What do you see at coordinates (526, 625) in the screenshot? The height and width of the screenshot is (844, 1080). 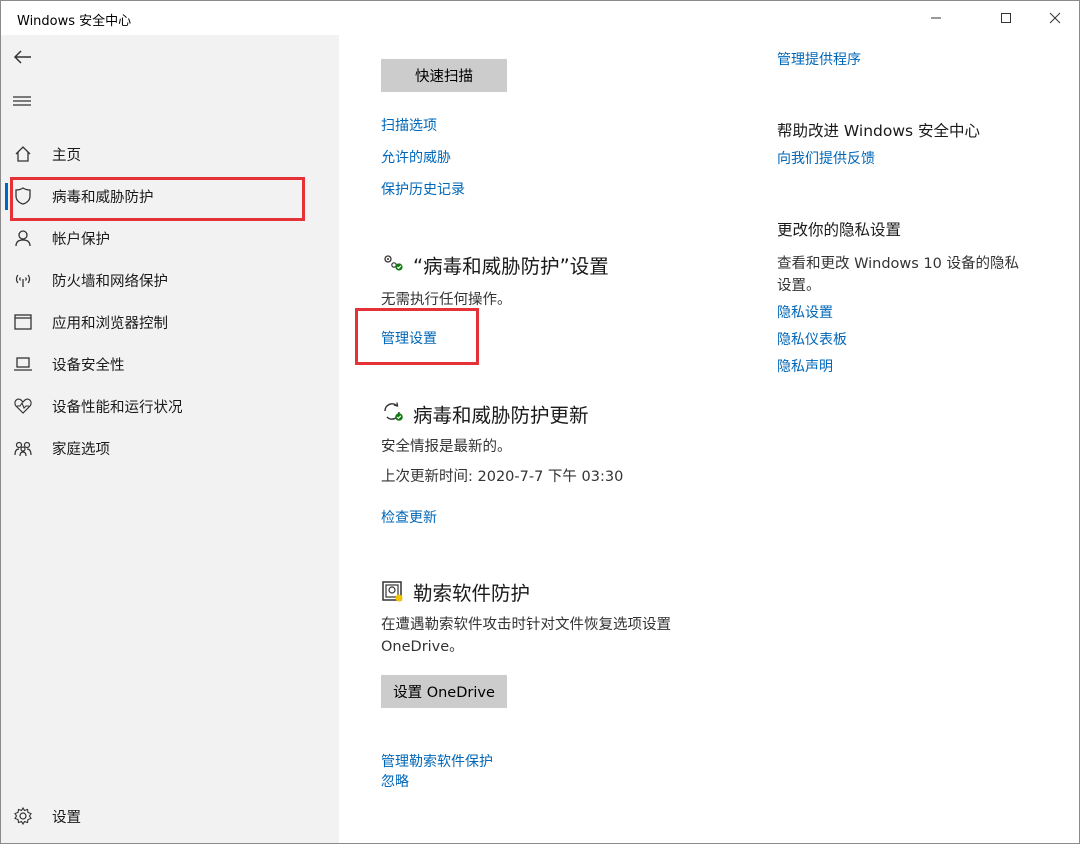 I see `ransomware-description-line1: 在遭遇勒索软件攻击时针对文件恢复选项设置` at bounding box center [526, 625].